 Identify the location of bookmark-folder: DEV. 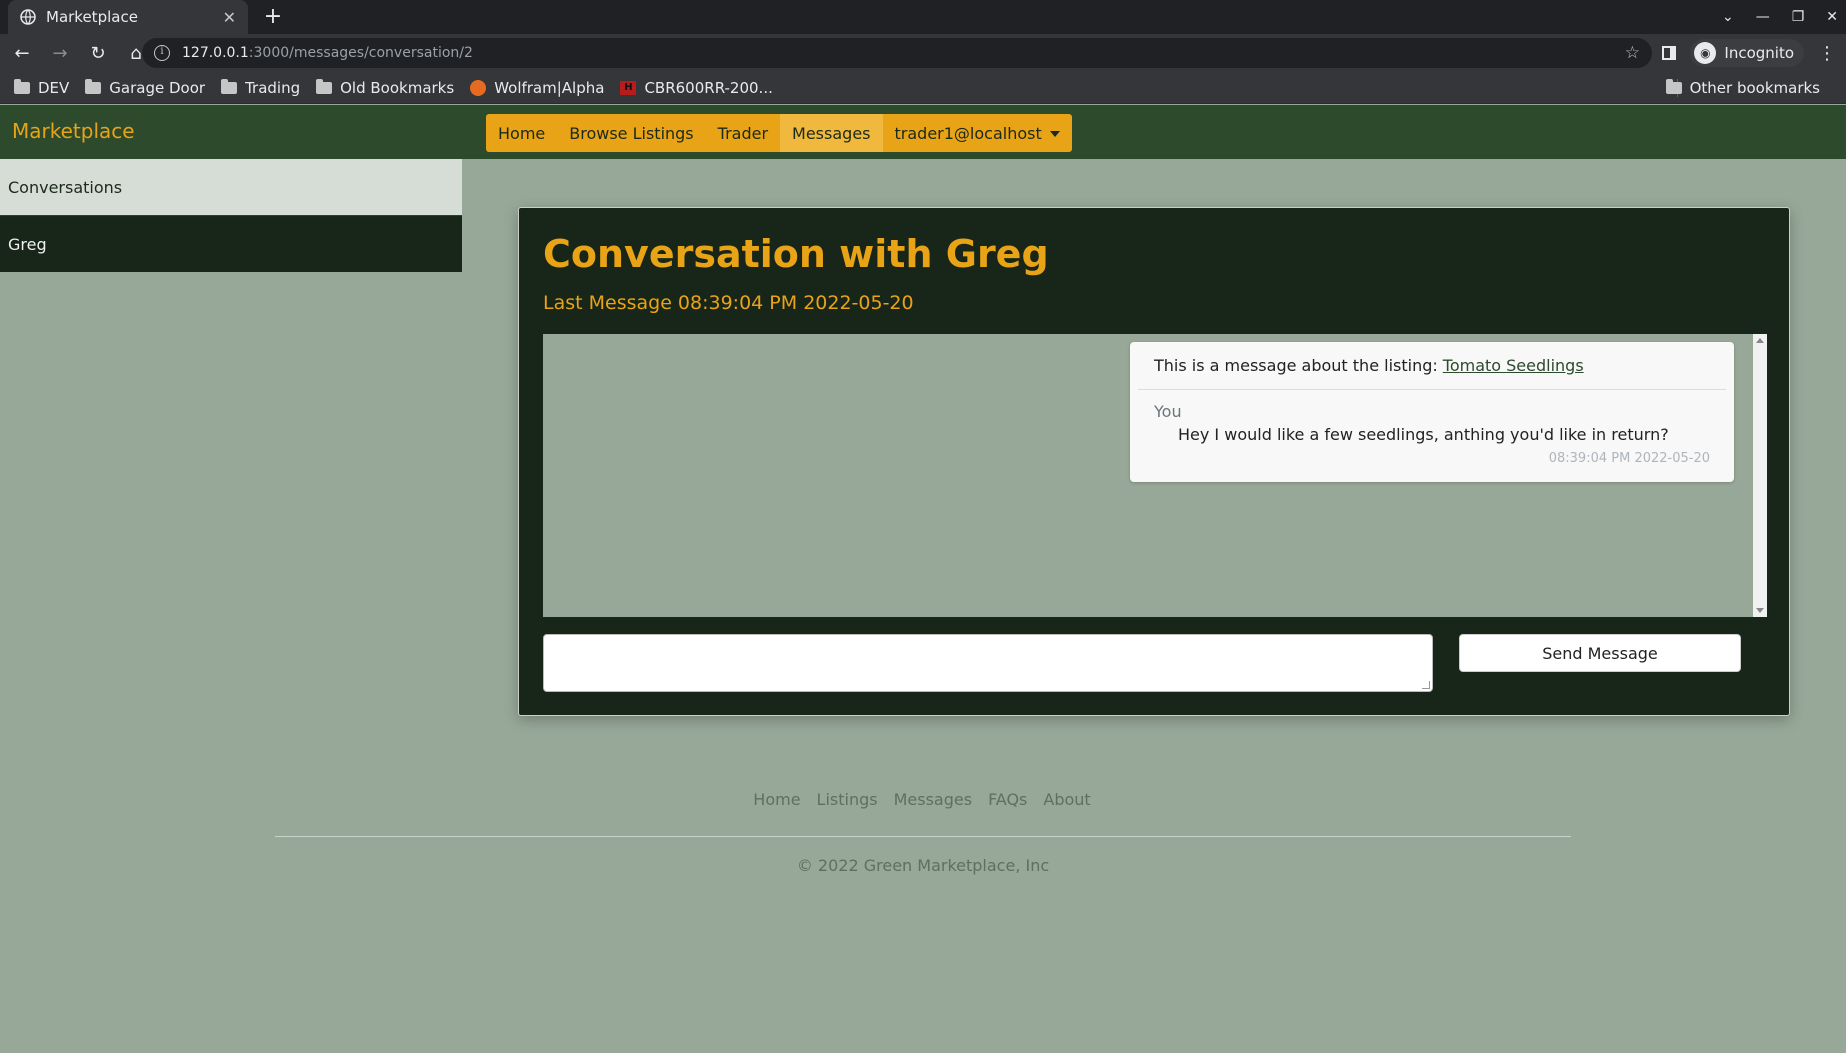
(42, 87).